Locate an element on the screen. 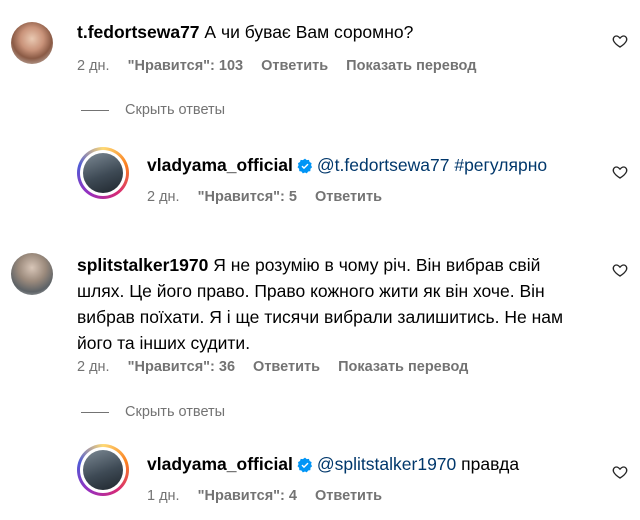  reply-meta: 1 дн. "Нравится": 4 Ответить is located at coordinates (271, 496).